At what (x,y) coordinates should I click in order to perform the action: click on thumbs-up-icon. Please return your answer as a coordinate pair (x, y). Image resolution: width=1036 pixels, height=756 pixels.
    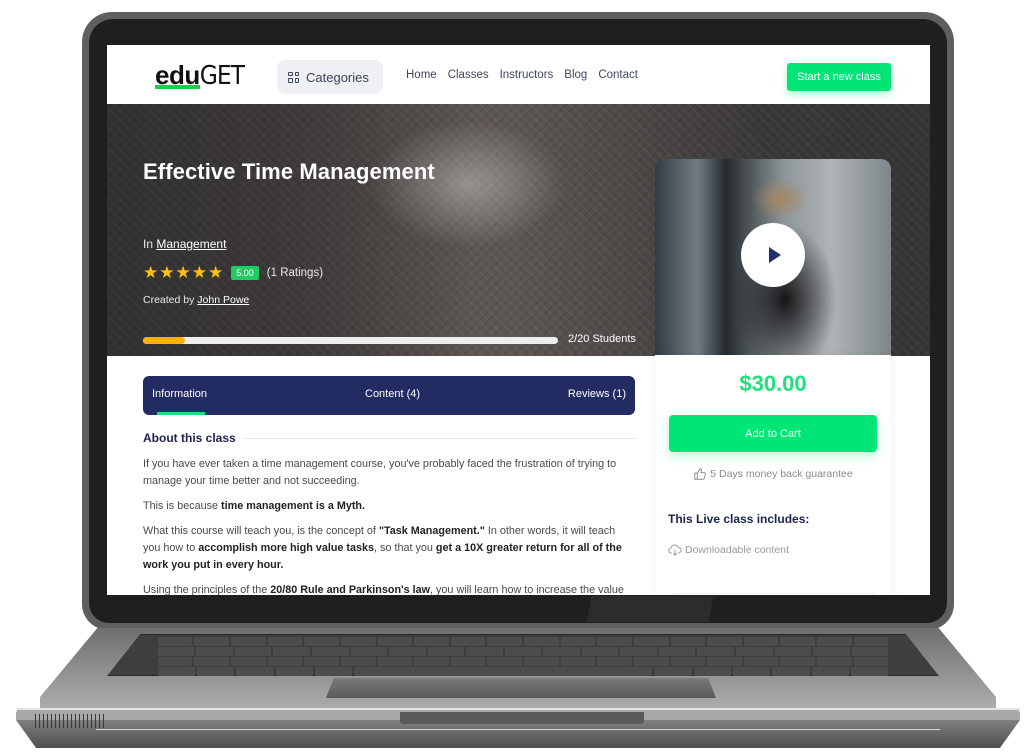
    Looking at the image, I should click on (700, 474).